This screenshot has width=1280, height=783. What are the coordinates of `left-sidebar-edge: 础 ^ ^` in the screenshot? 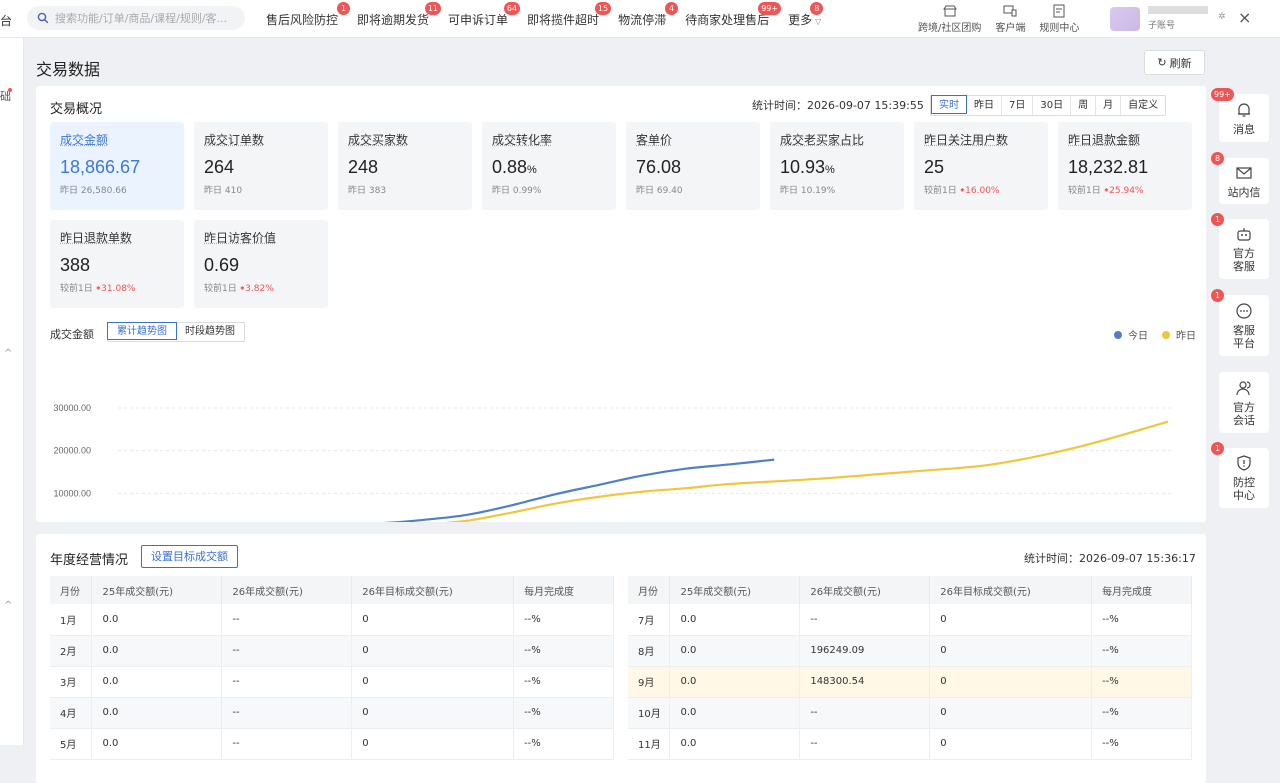 It's located at (12, 391).